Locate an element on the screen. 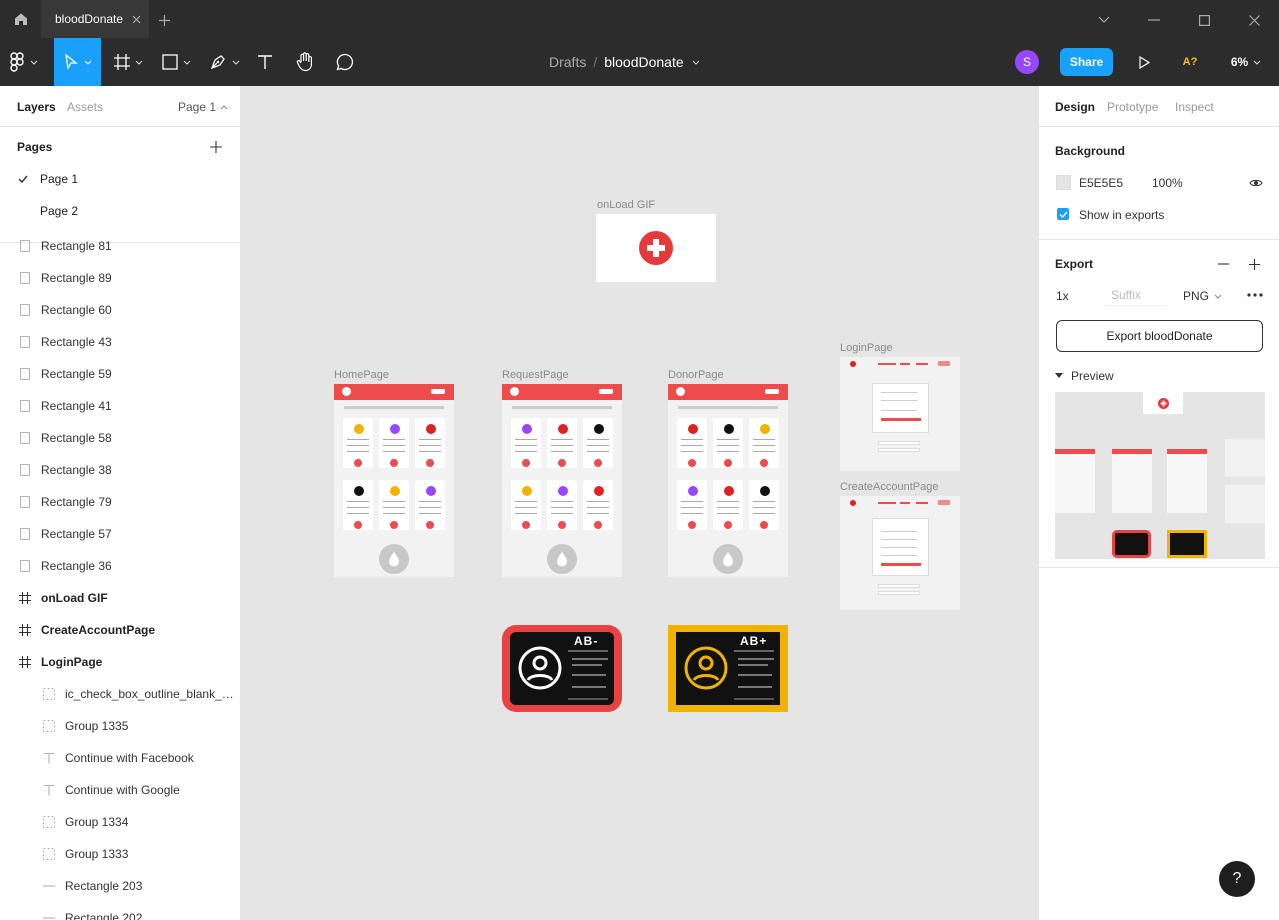  layer-item: Rectangle 60 is located at coordinates (120, 310).